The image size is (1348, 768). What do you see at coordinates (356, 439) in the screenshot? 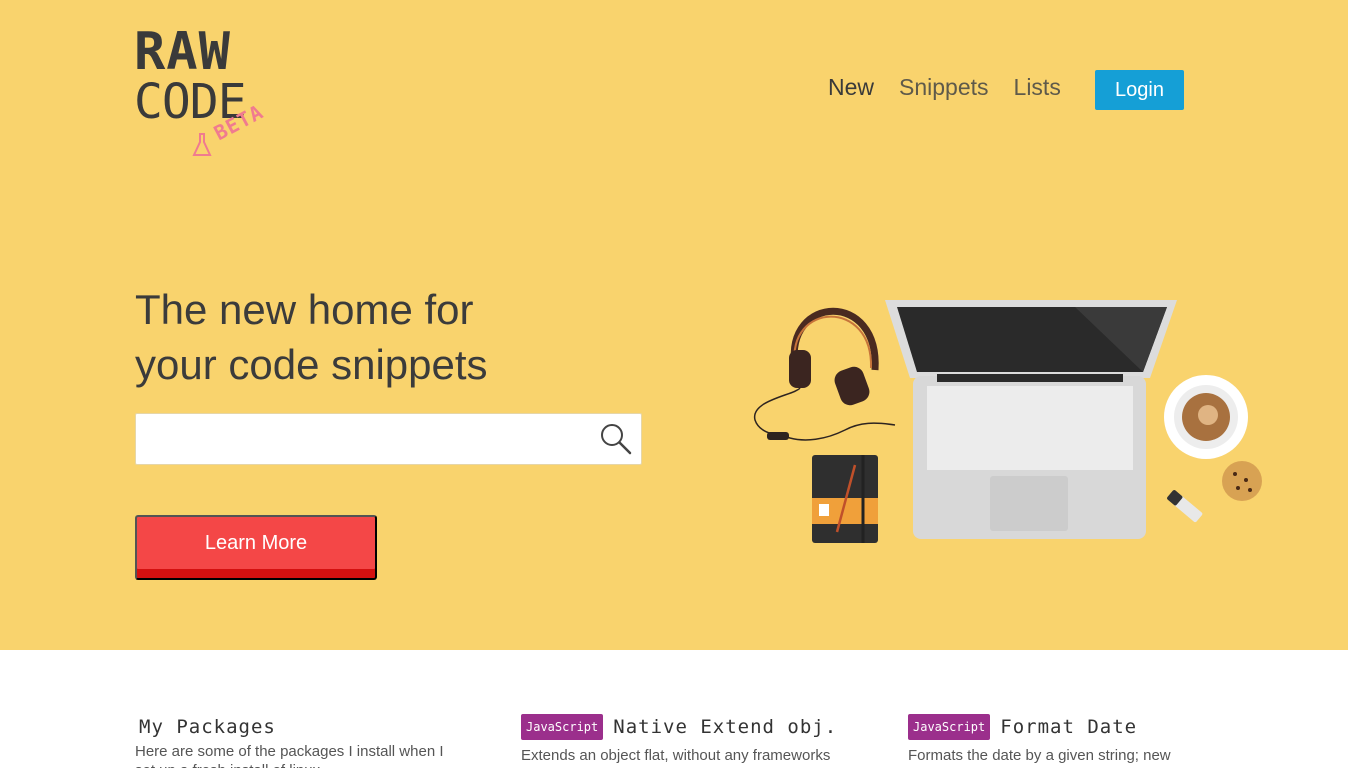
I see `search-input` at bounding box center [356, 439].